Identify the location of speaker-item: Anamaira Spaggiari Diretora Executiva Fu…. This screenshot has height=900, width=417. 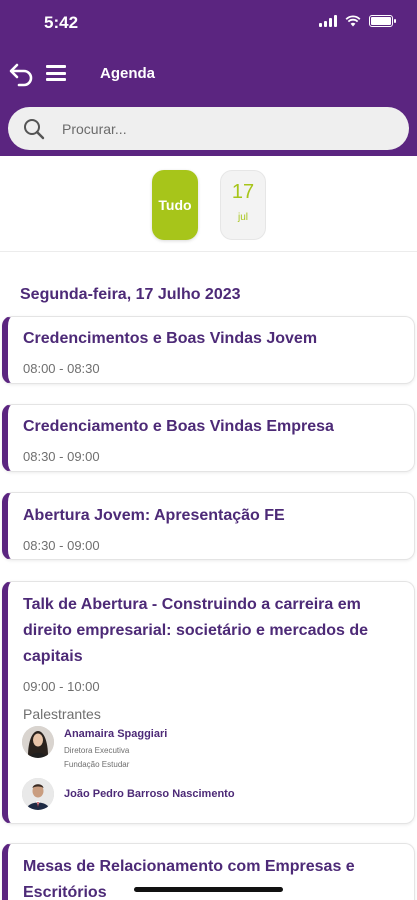
(212, 747).